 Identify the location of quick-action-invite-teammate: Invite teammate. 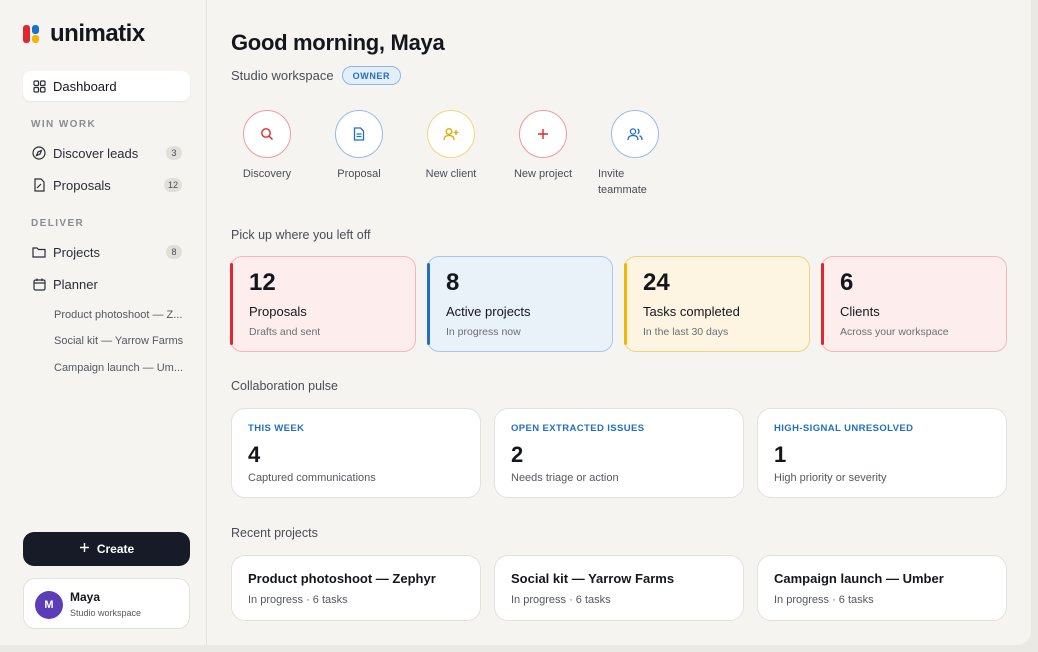
(635, 154).